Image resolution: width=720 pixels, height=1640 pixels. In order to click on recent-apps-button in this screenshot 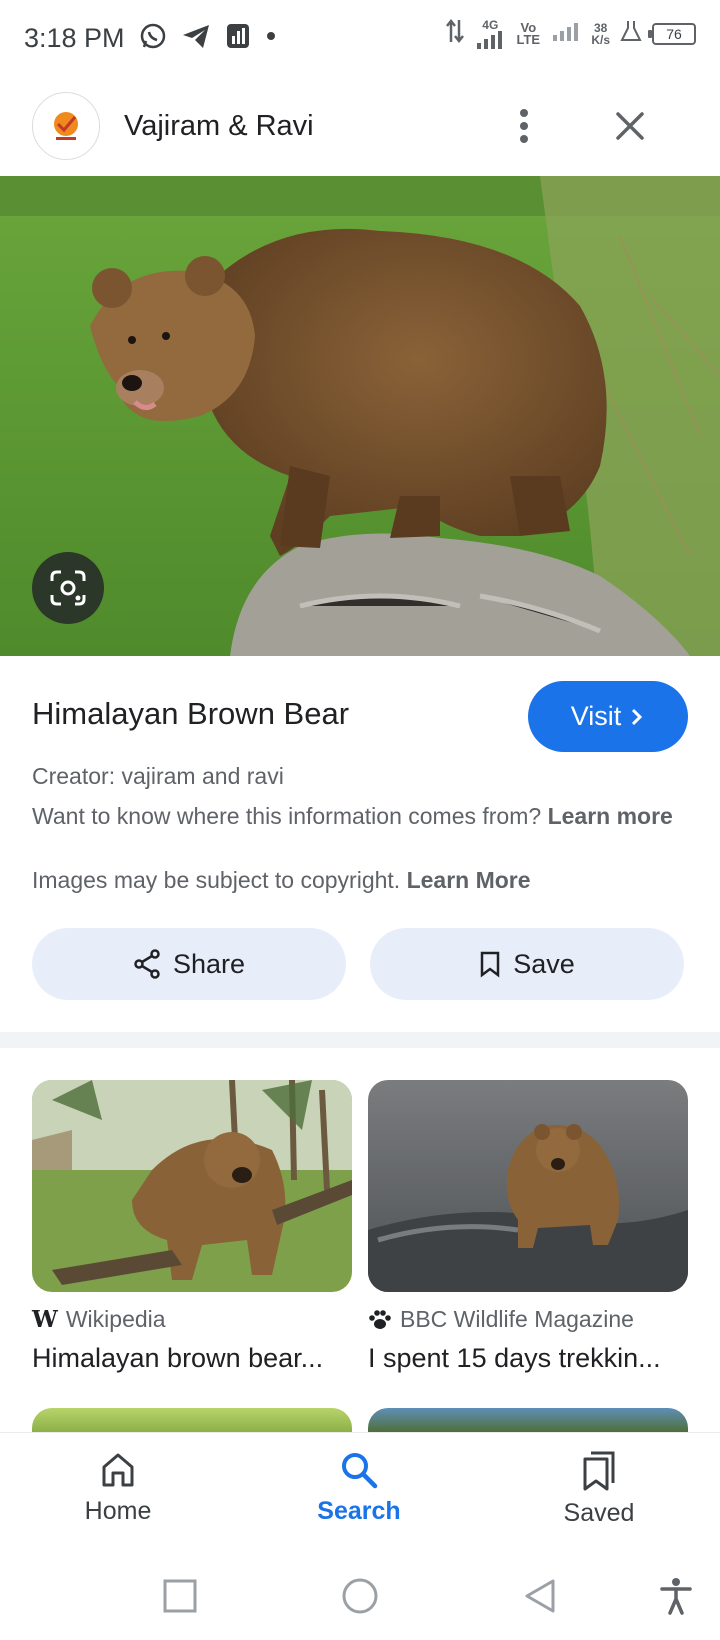, I will do `click(180, 1596)`.